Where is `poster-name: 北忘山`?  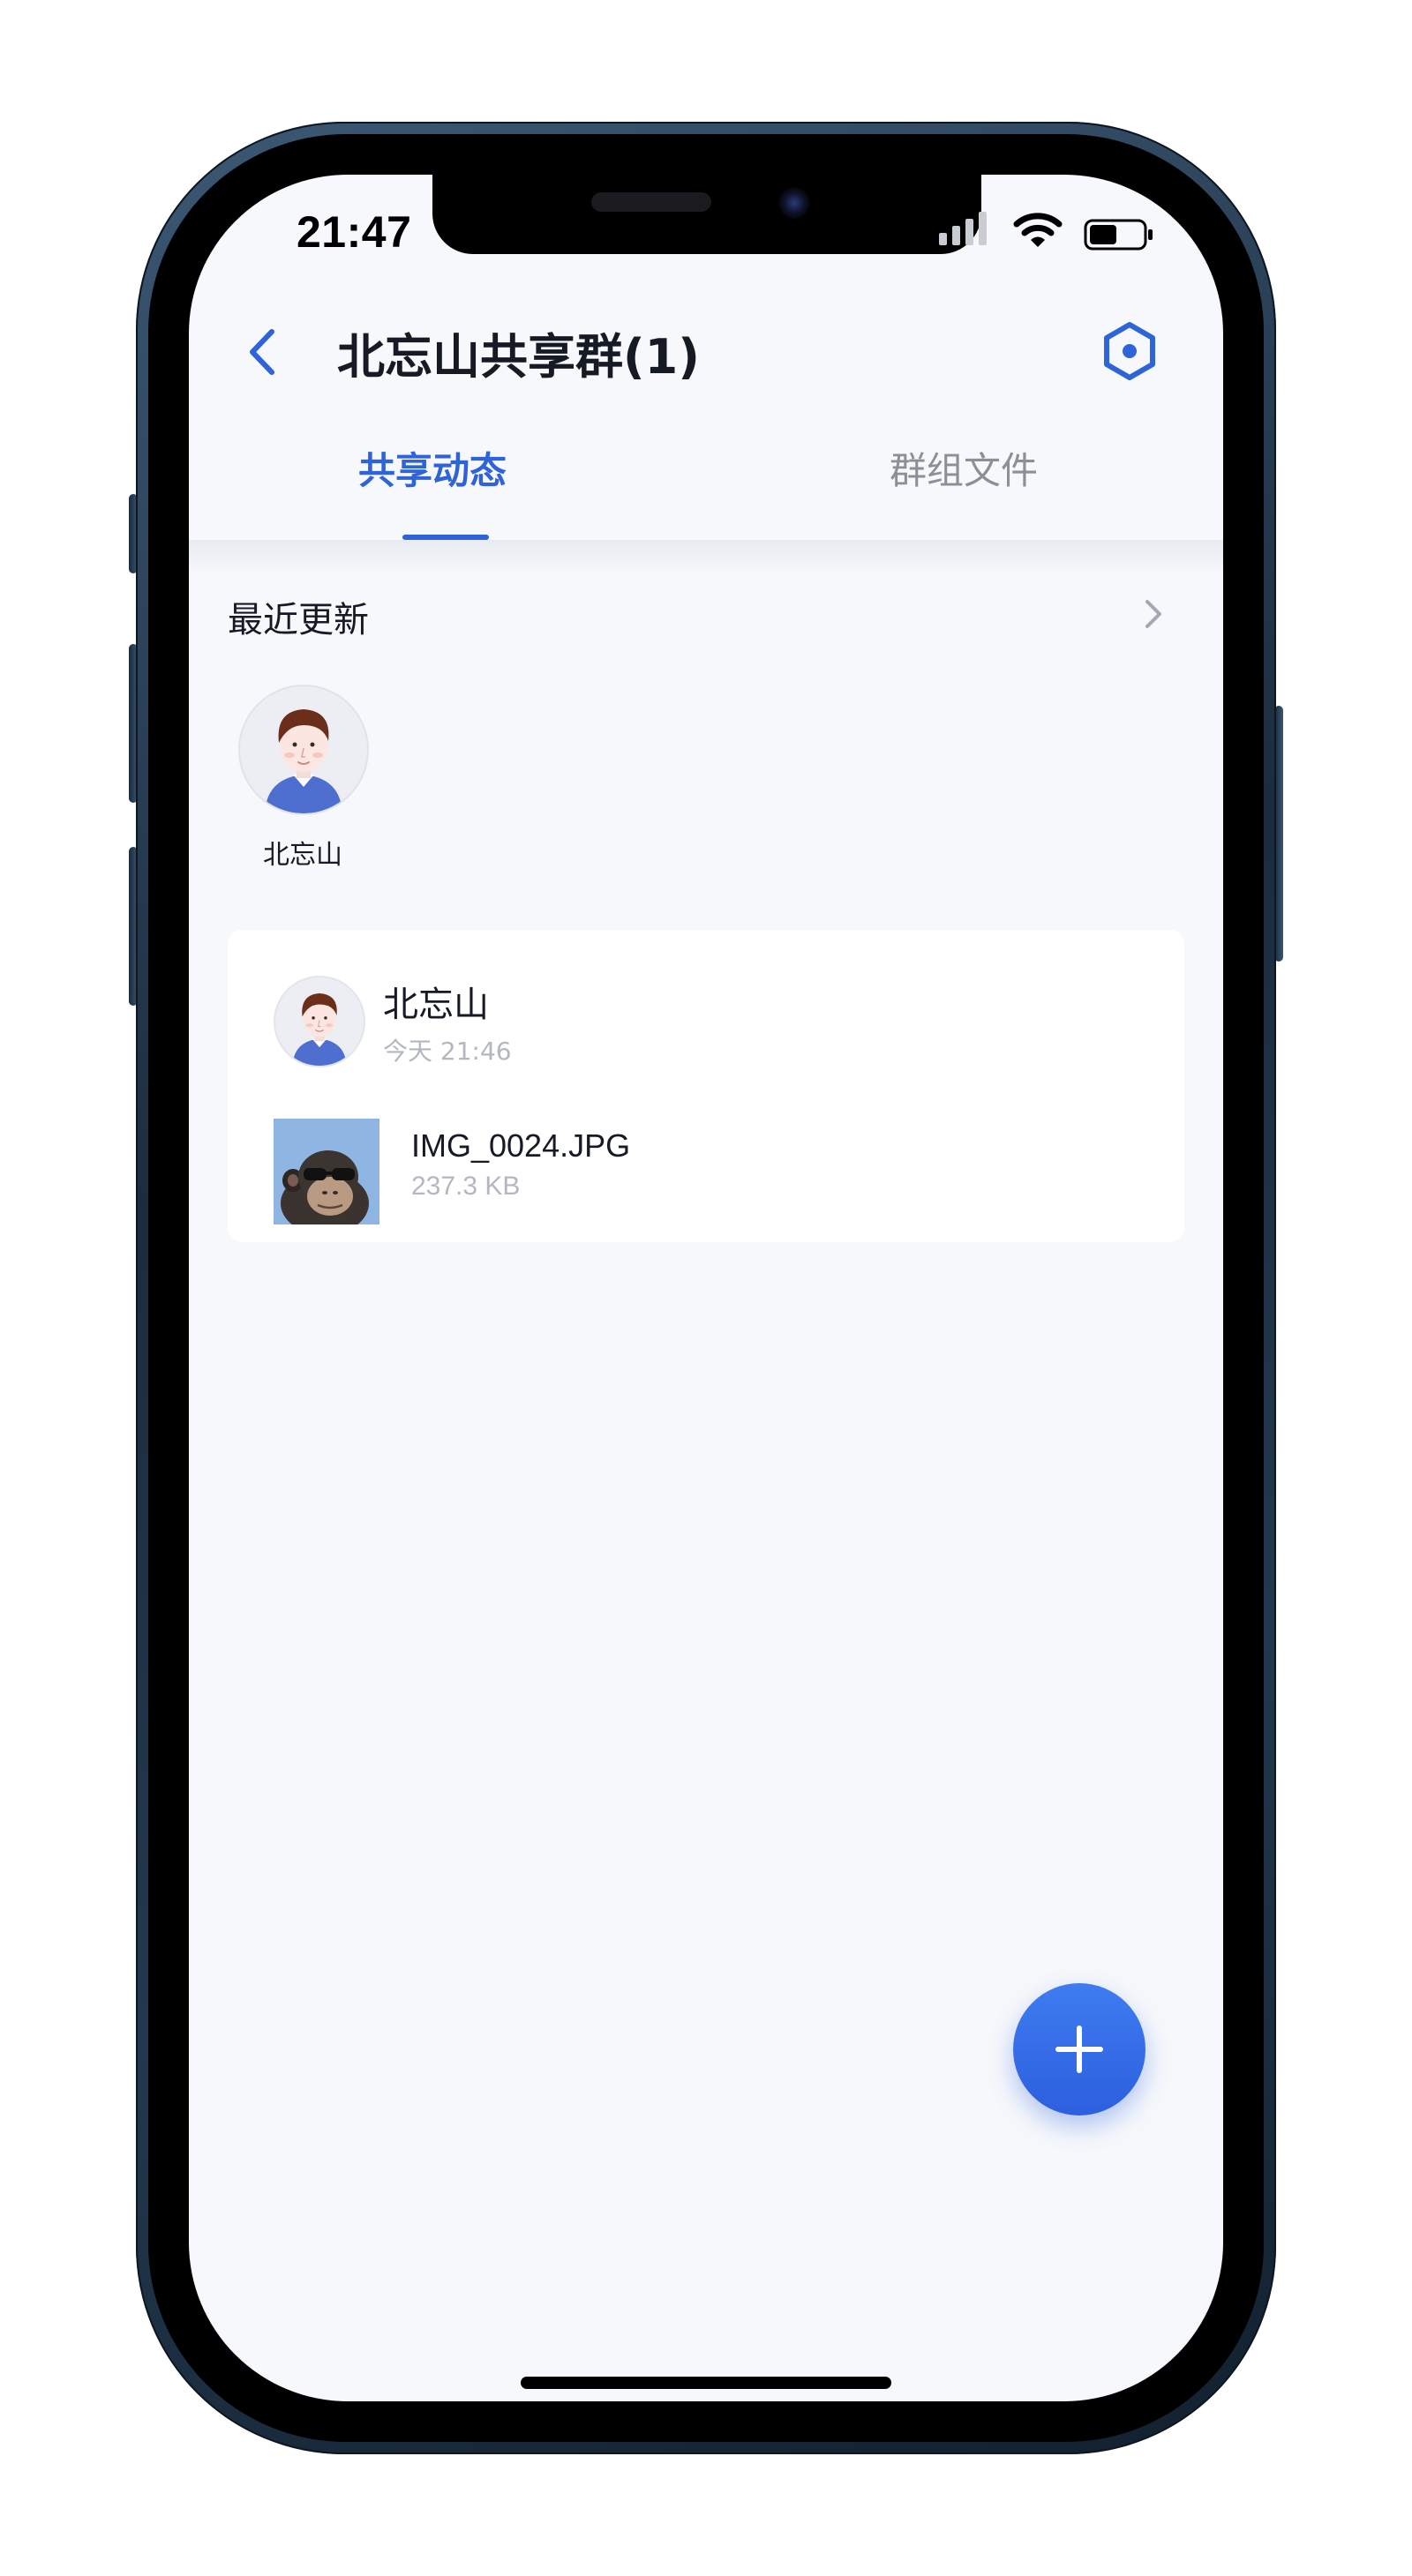 poster-name: 北忘山 is located at coordinates (436, 1005).